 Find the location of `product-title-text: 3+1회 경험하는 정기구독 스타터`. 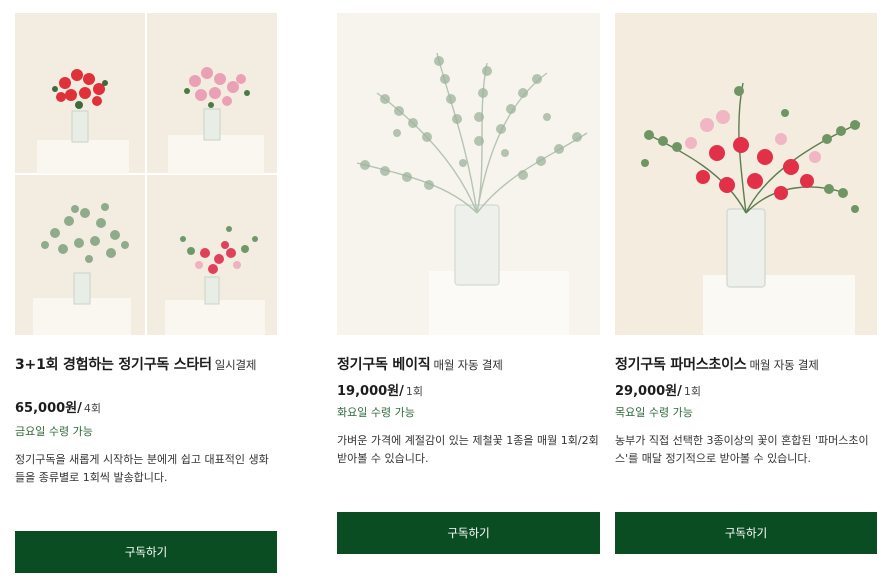

product-title-text: 3+1회 경험하는 정기구독 스타터 is located at coordinates (113, 365).